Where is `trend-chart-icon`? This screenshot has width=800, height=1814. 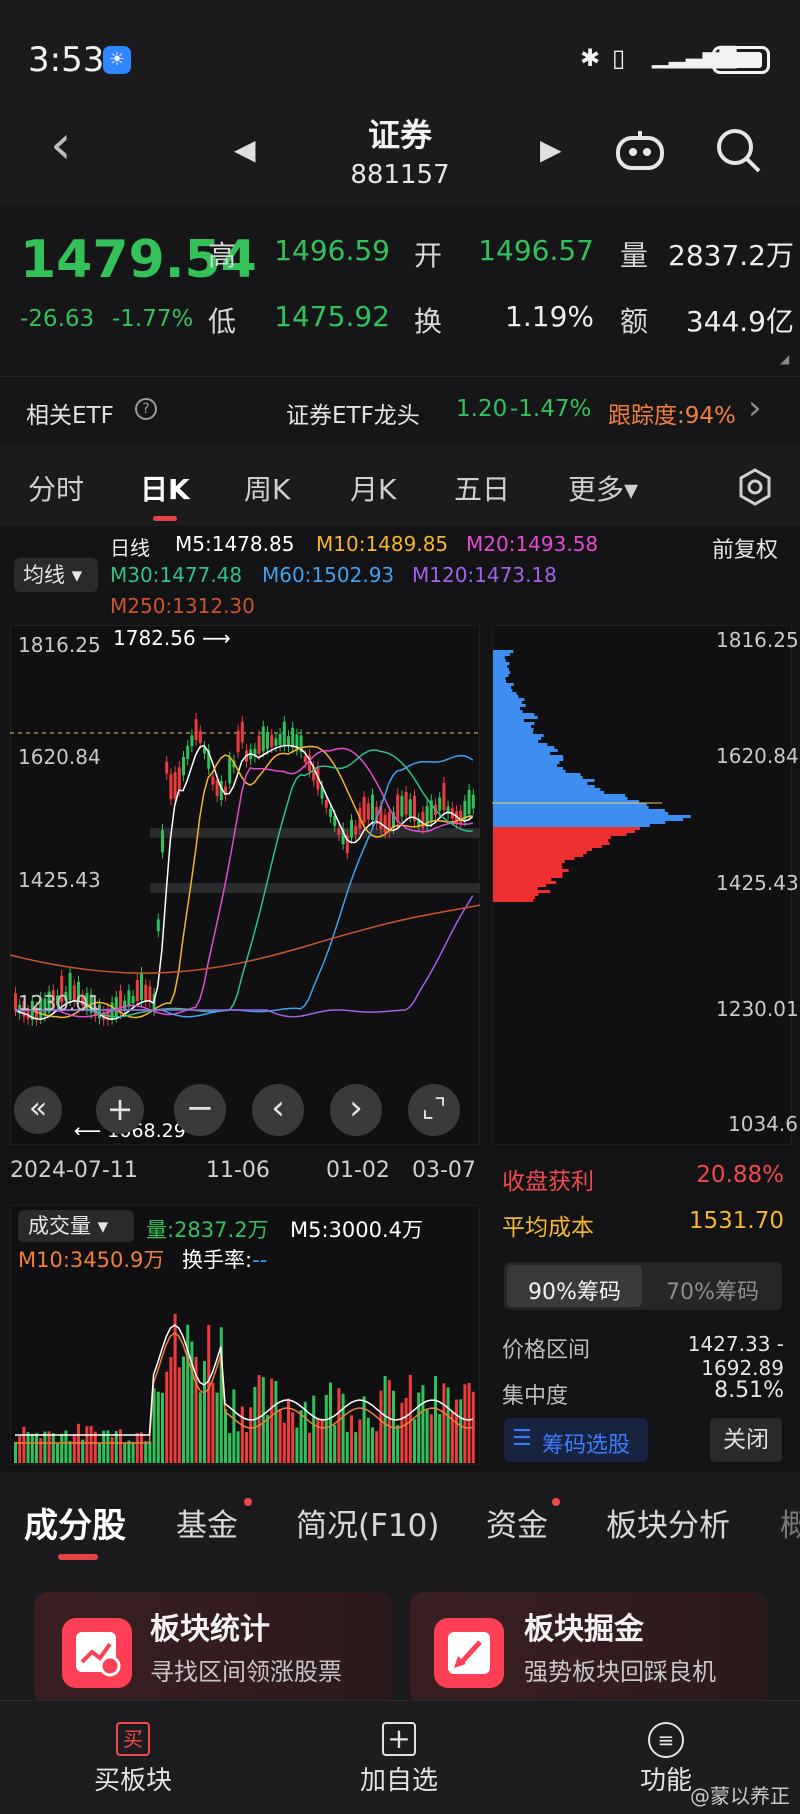
trend-chart-icon is located at coordinates (97, 1653).